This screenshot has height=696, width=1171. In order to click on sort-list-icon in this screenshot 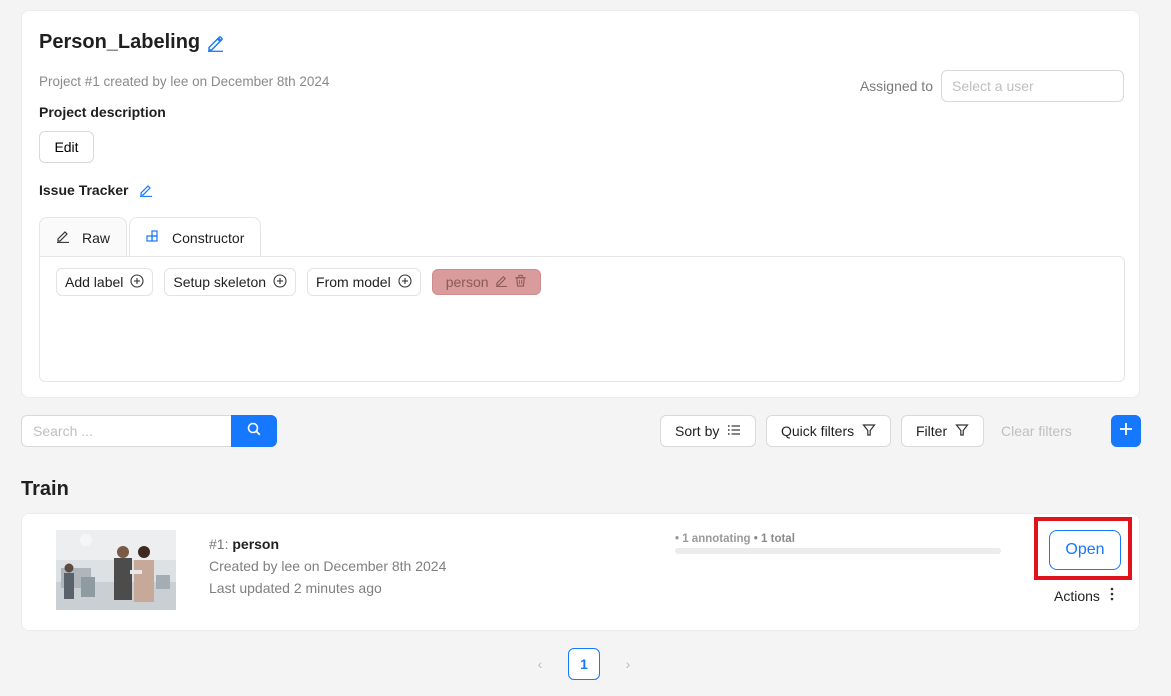, I will do `click(734, 431)`.